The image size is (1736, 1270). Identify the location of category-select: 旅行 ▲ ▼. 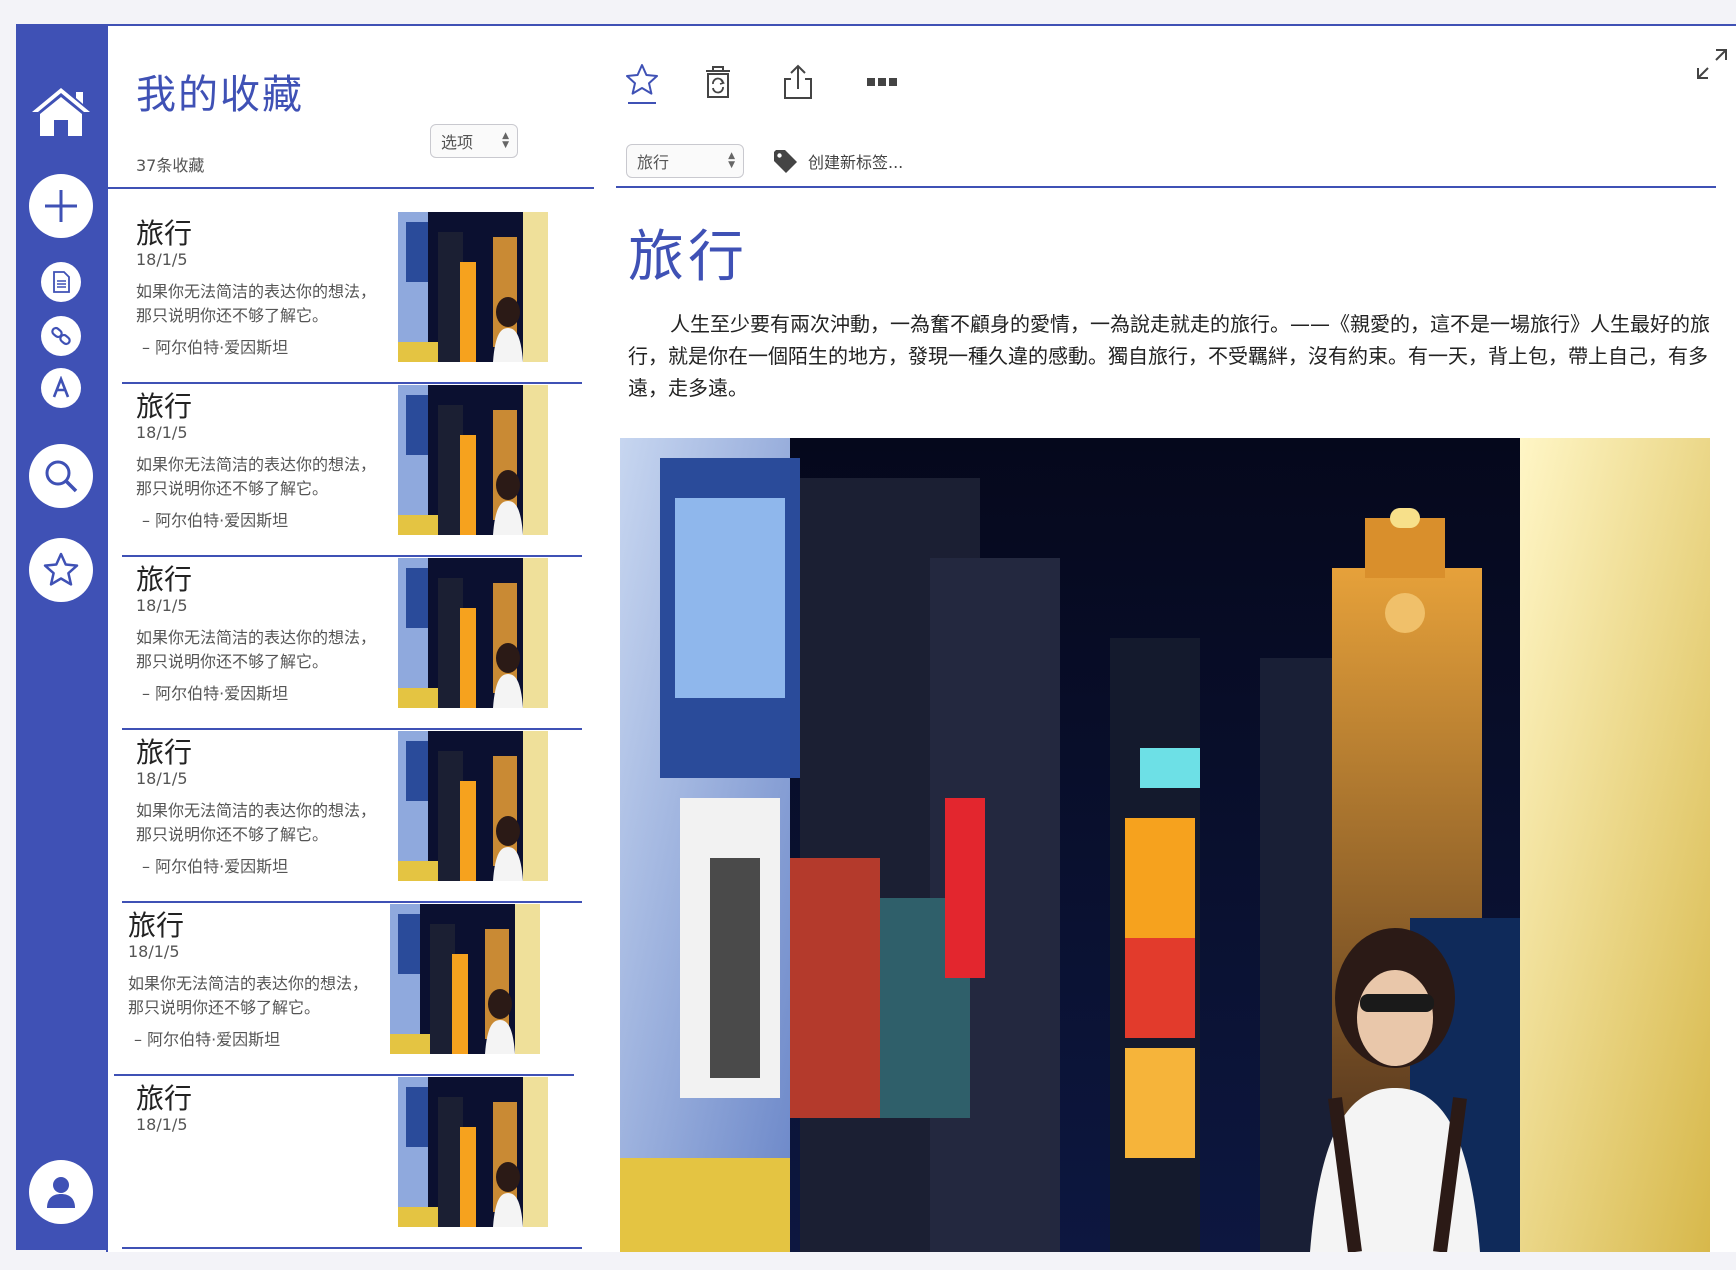
(685, 161).